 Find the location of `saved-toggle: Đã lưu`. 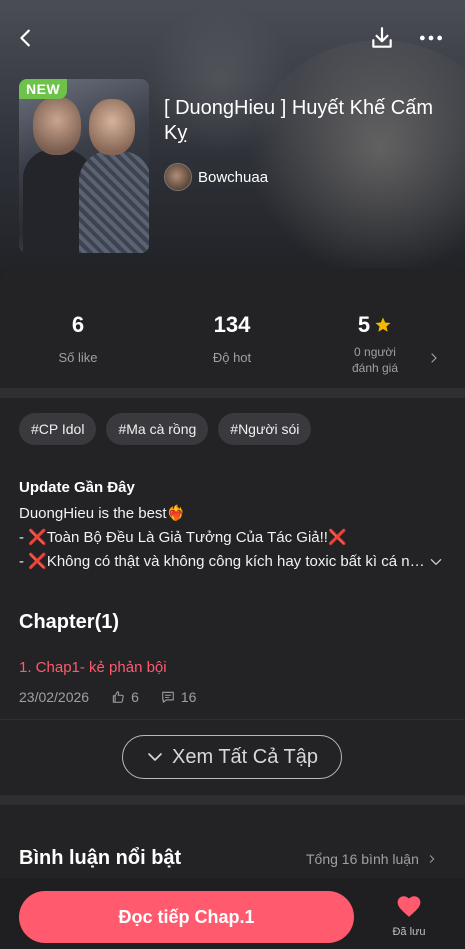

saved-toggle: Đã lưu is located at coordinates (409, 916).